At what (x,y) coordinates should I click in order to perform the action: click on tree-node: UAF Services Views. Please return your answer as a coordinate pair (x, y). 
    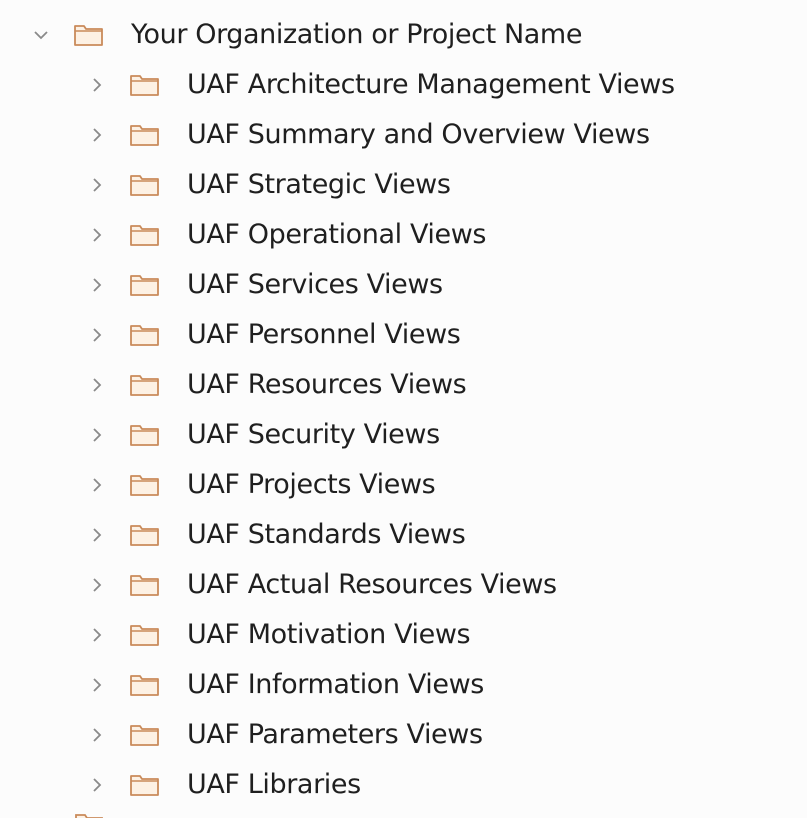
    Looking at the image, I should click on (221, 285).